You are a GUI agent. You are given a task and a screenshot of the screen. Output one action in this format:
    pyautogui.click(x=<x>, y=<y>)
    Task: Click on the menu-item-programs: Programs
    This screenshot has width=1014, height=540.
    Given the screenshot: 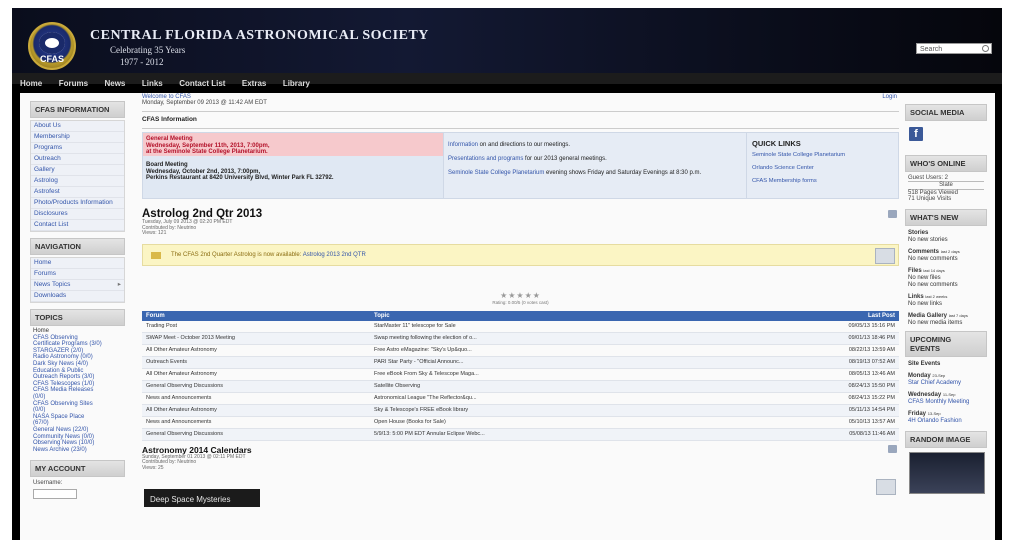 What is the action you would take?
    pyautogui.click(x=77, y=148)
    